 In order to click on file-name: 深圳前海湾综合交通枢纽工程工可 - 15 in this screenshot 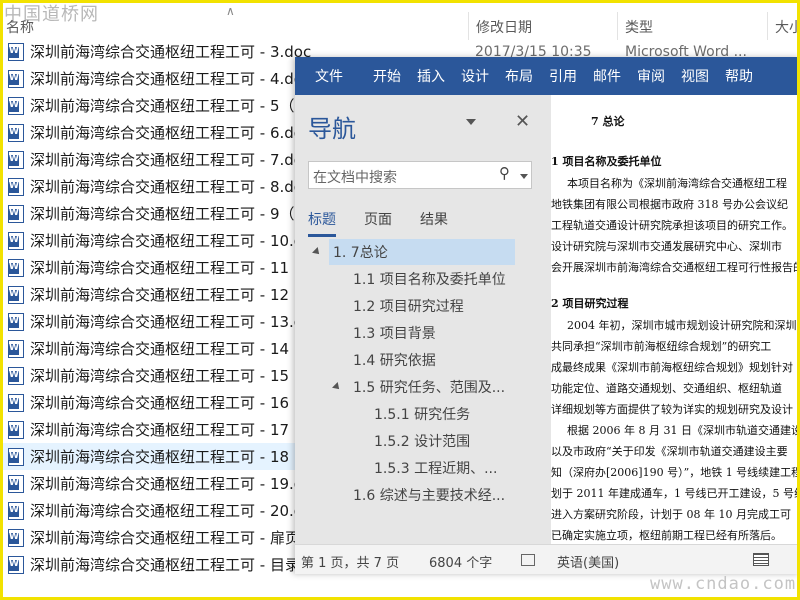, I will do `click(160, 376)`.